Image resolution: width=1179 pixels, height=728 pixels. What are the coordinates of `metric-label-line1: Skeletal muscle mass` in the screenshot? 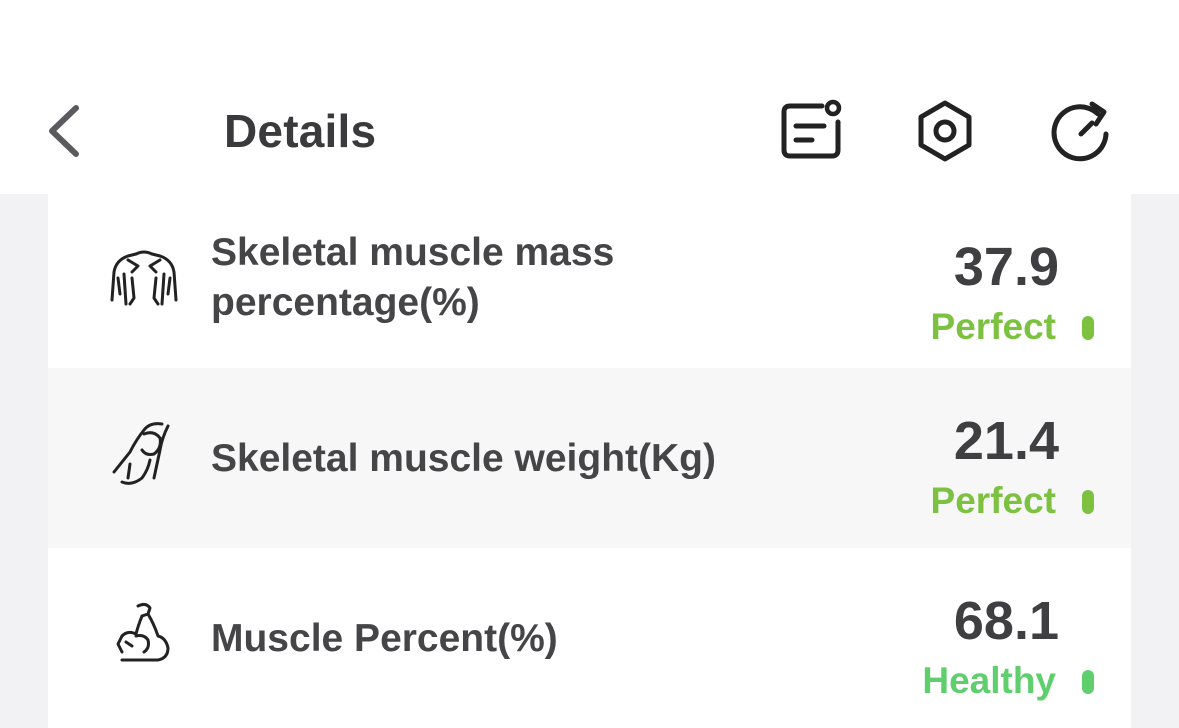 It's located at (413, 252).